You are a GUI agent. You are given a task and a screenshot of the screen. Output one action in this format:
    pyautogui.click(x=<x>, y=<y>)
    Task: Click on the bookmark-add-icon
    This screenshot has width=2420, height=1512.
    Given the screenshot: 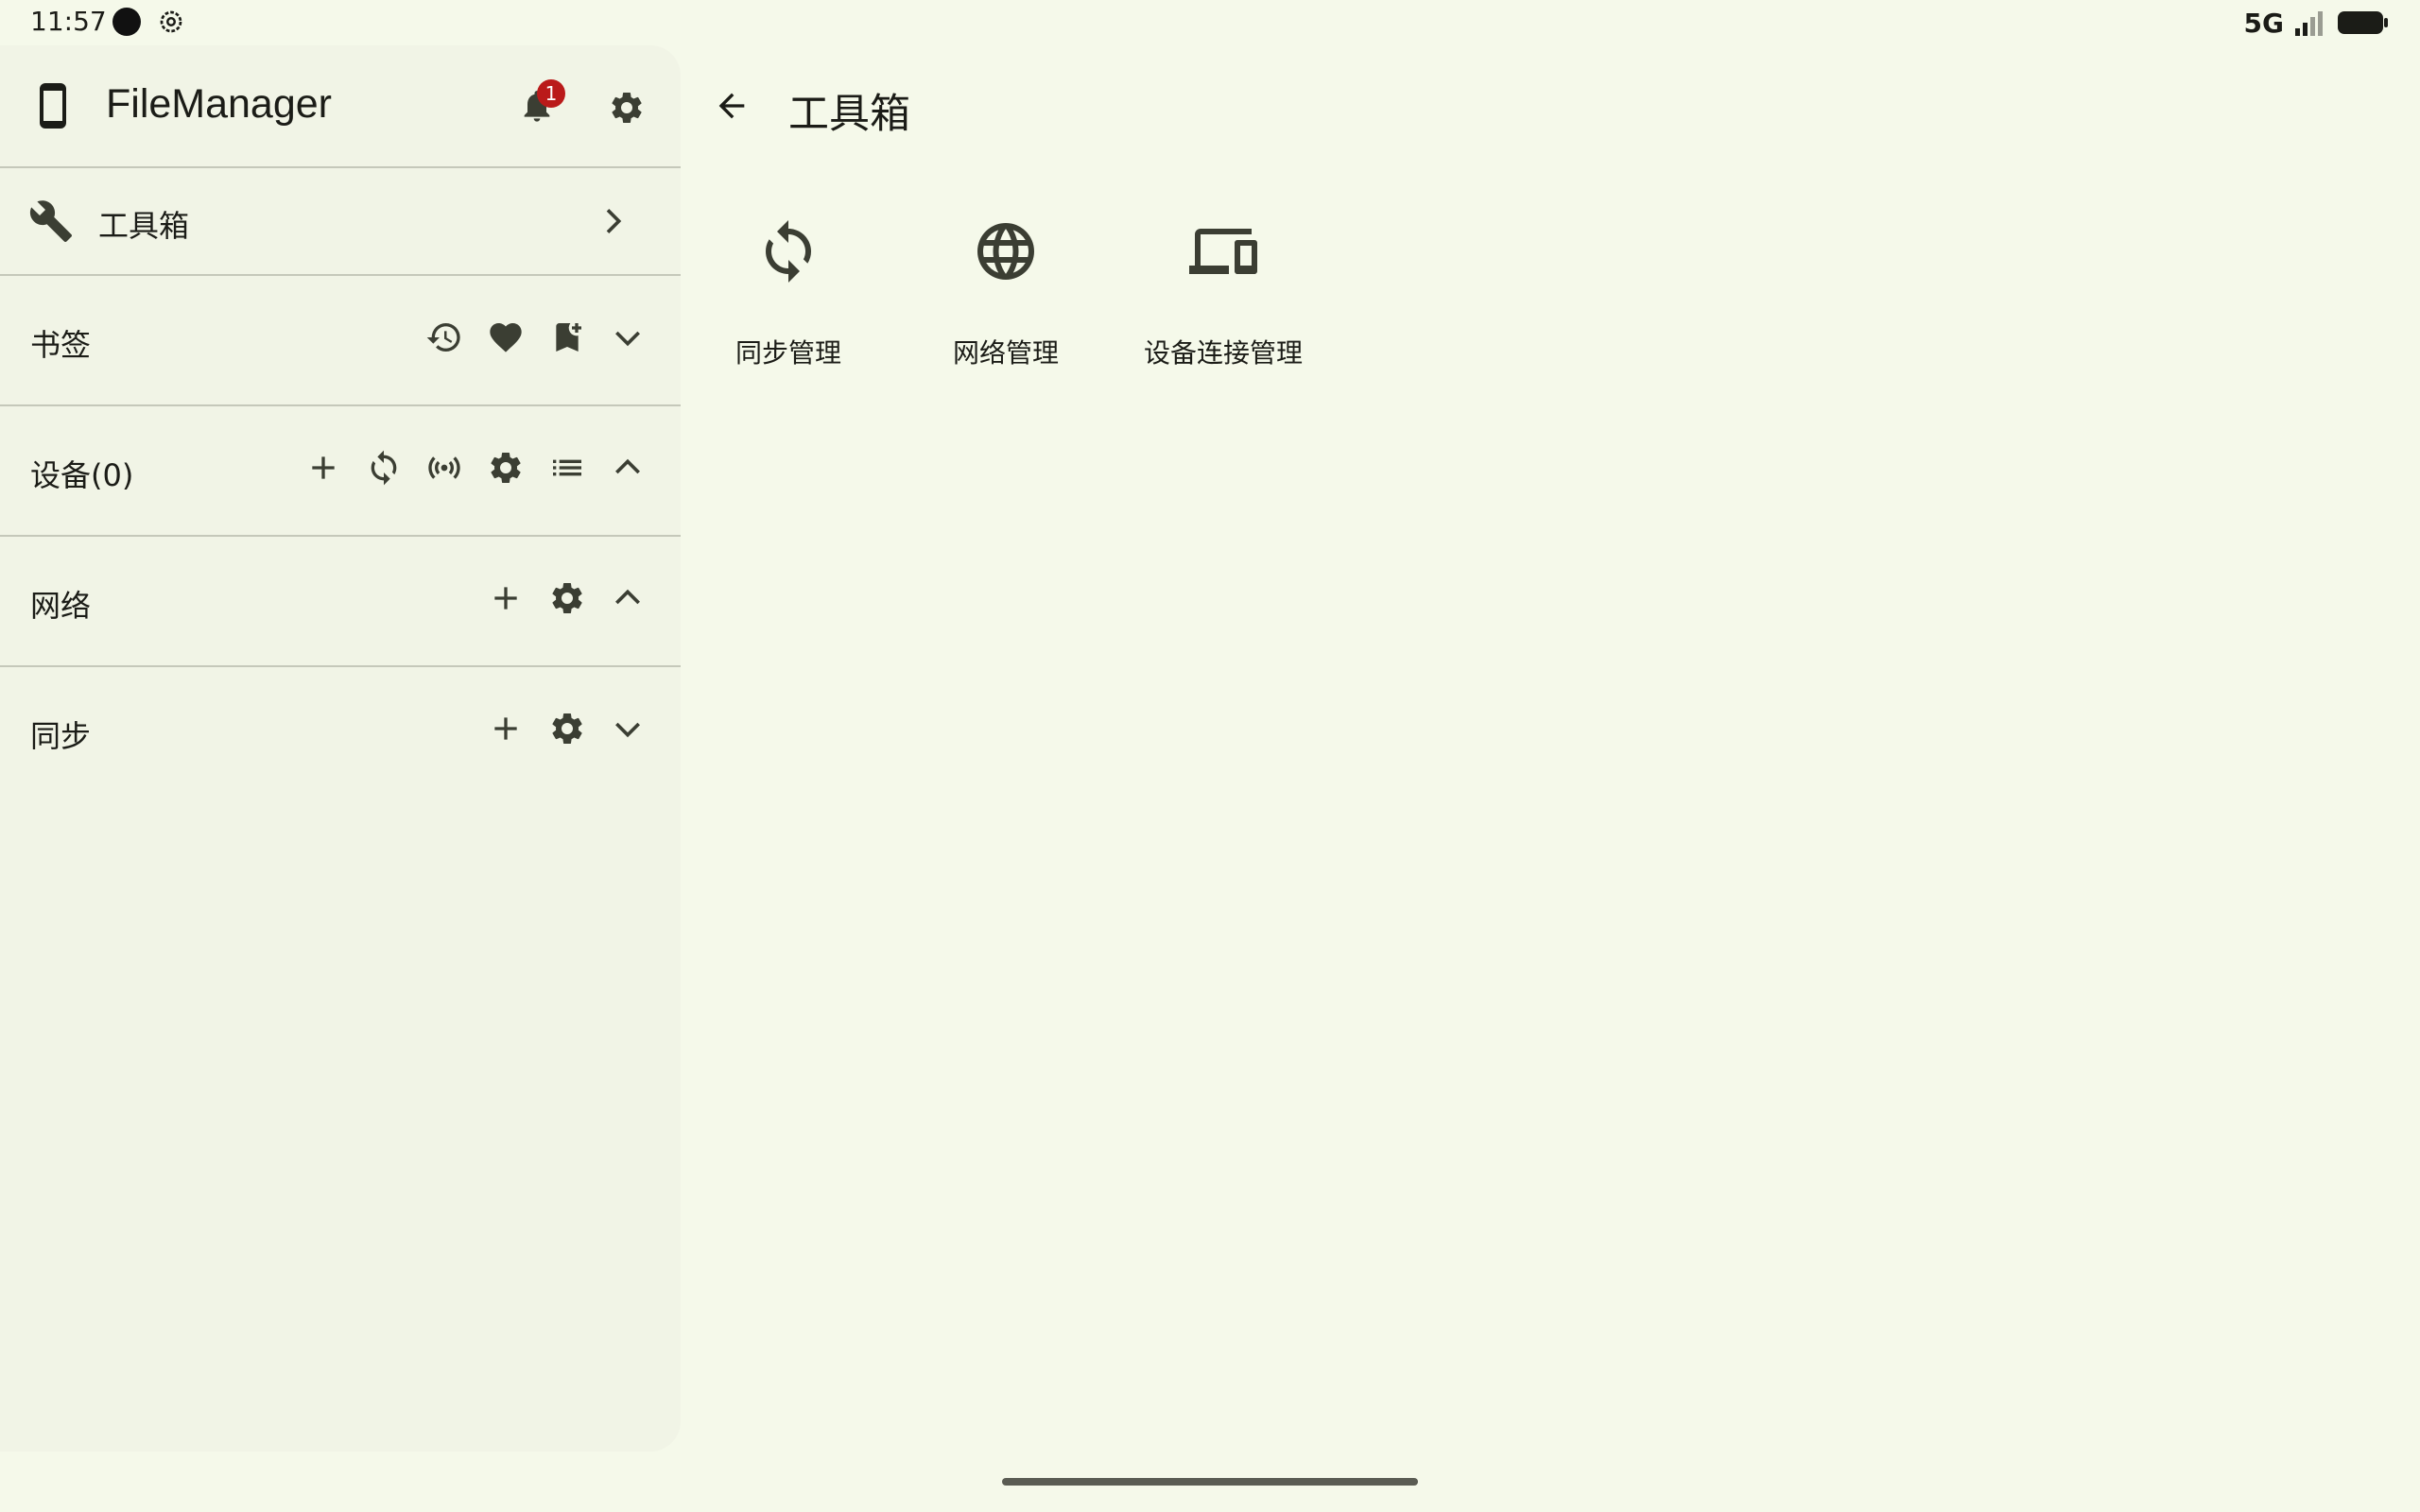 What is the action you would take?
    pyautogui.click(x=567, y=337)
    